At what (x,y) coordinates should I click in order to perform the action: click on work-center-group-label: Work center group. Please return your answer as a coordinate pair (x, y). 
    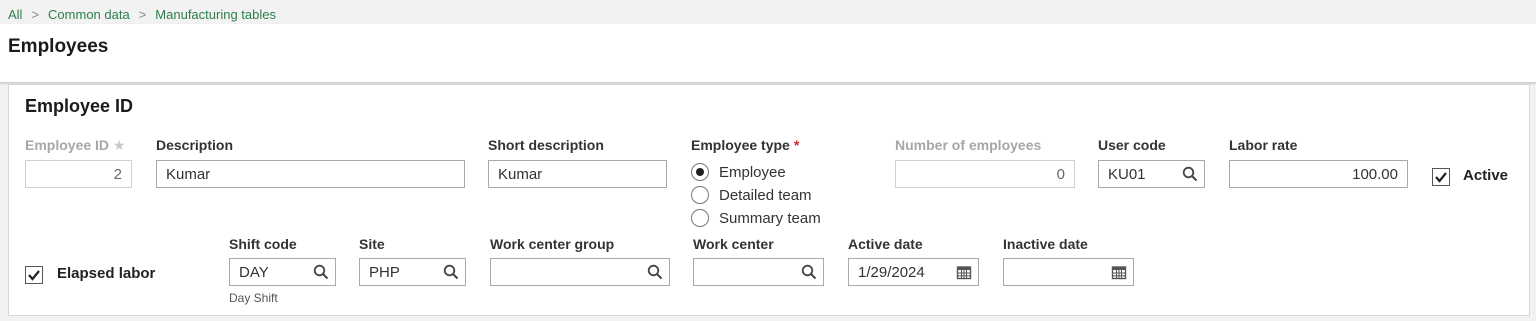
    Looking at the image, I should click on (552, 244).